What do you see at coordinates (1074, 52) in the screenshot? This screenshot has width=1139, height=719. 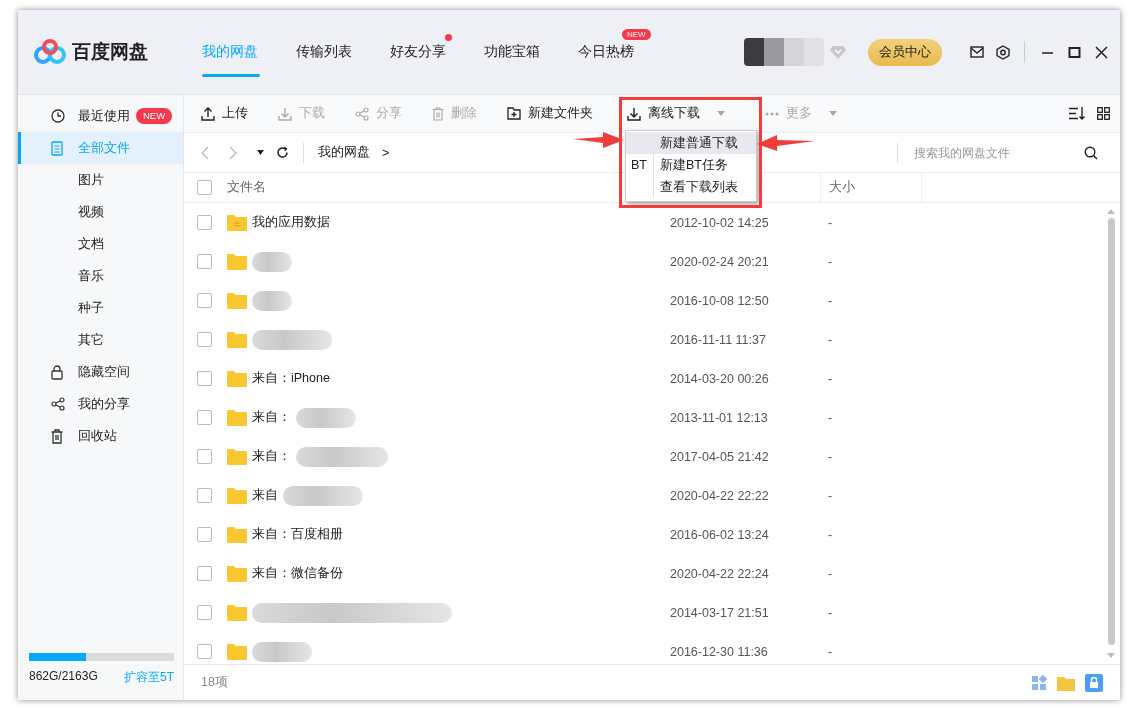 I see `maximize-icon` at bounding box center [1074, 52].